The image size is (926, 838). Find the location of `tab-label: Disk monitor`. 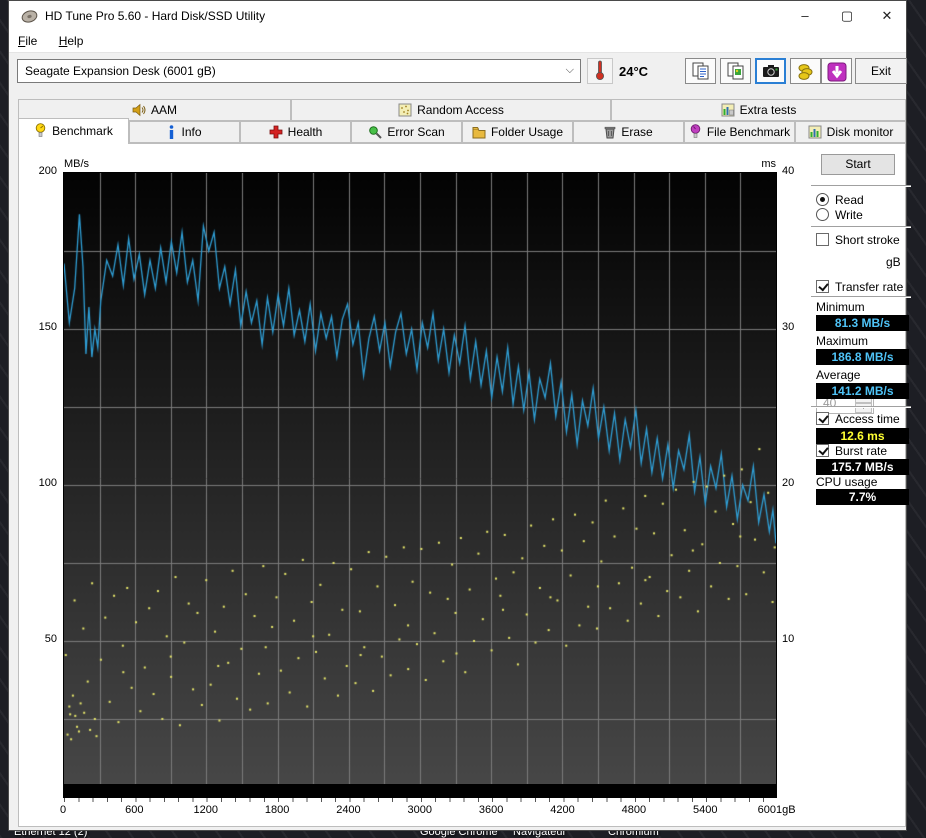

tab-label: Disk monitor is located at coordinates (860, 132).